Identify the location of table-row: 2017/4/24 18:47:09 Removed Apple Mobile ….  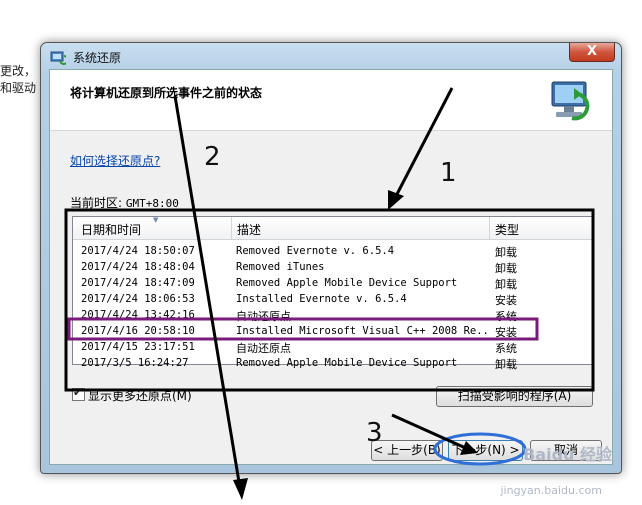
(333, 284).